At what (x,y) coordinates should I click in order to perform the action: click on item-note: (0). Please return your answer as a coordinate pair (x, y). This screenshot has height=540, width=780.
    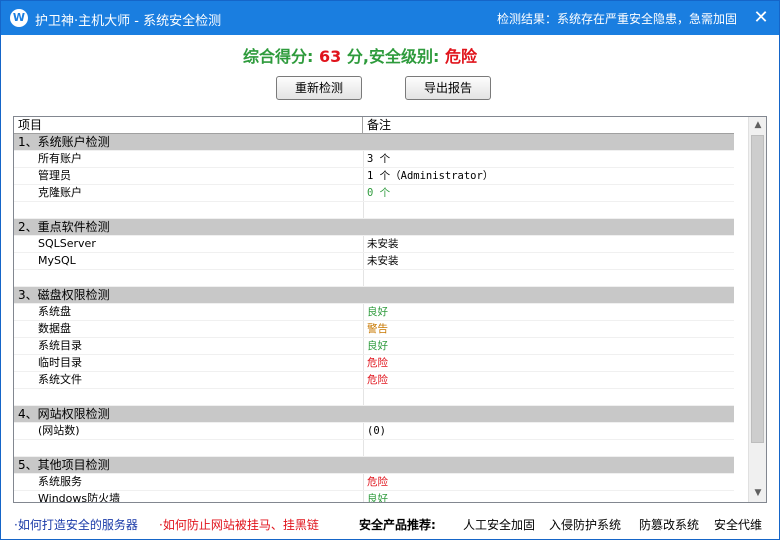
    Looking at the image, I should click on (376, 431).